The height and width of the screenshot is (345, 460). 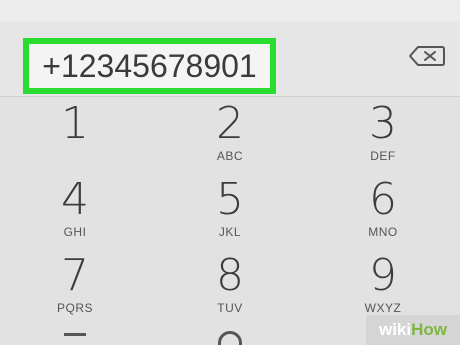 I want to click on key-letters: DEF, so click(x=383, y=156).